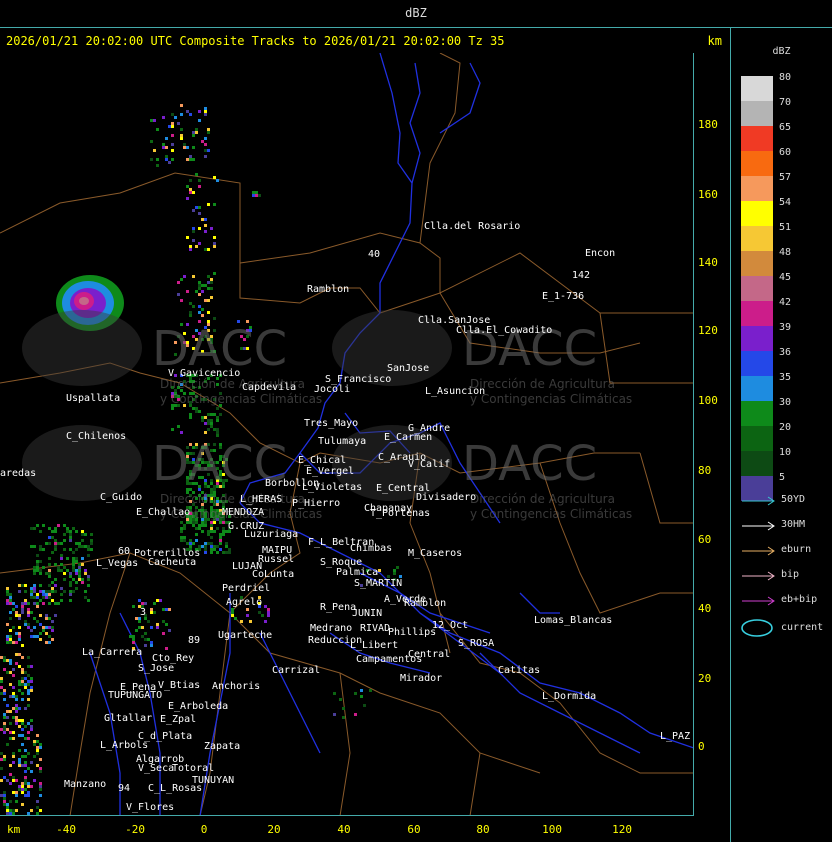 The height and width of the screenshot is (842, 832). I want to click on place-label: Tres_Mayo, so click(331, 423).